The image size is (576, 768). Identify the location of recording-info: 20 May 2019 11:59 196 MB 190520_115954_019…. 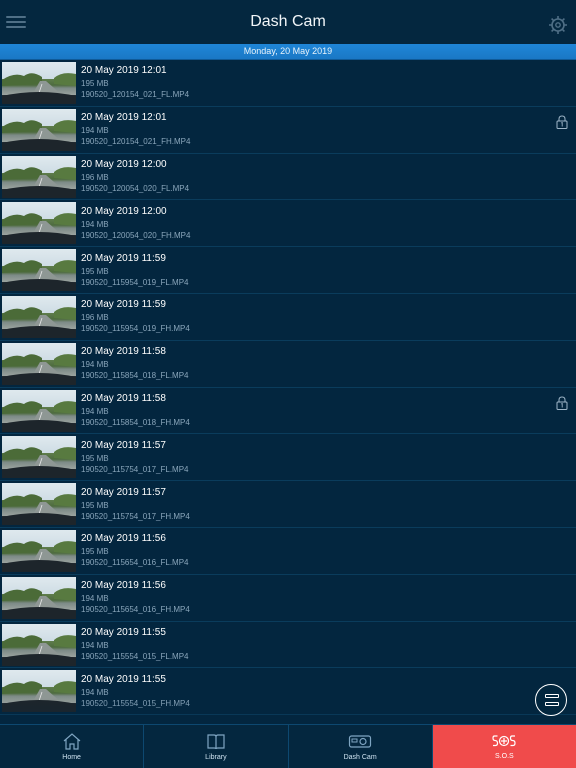
(135, 317).